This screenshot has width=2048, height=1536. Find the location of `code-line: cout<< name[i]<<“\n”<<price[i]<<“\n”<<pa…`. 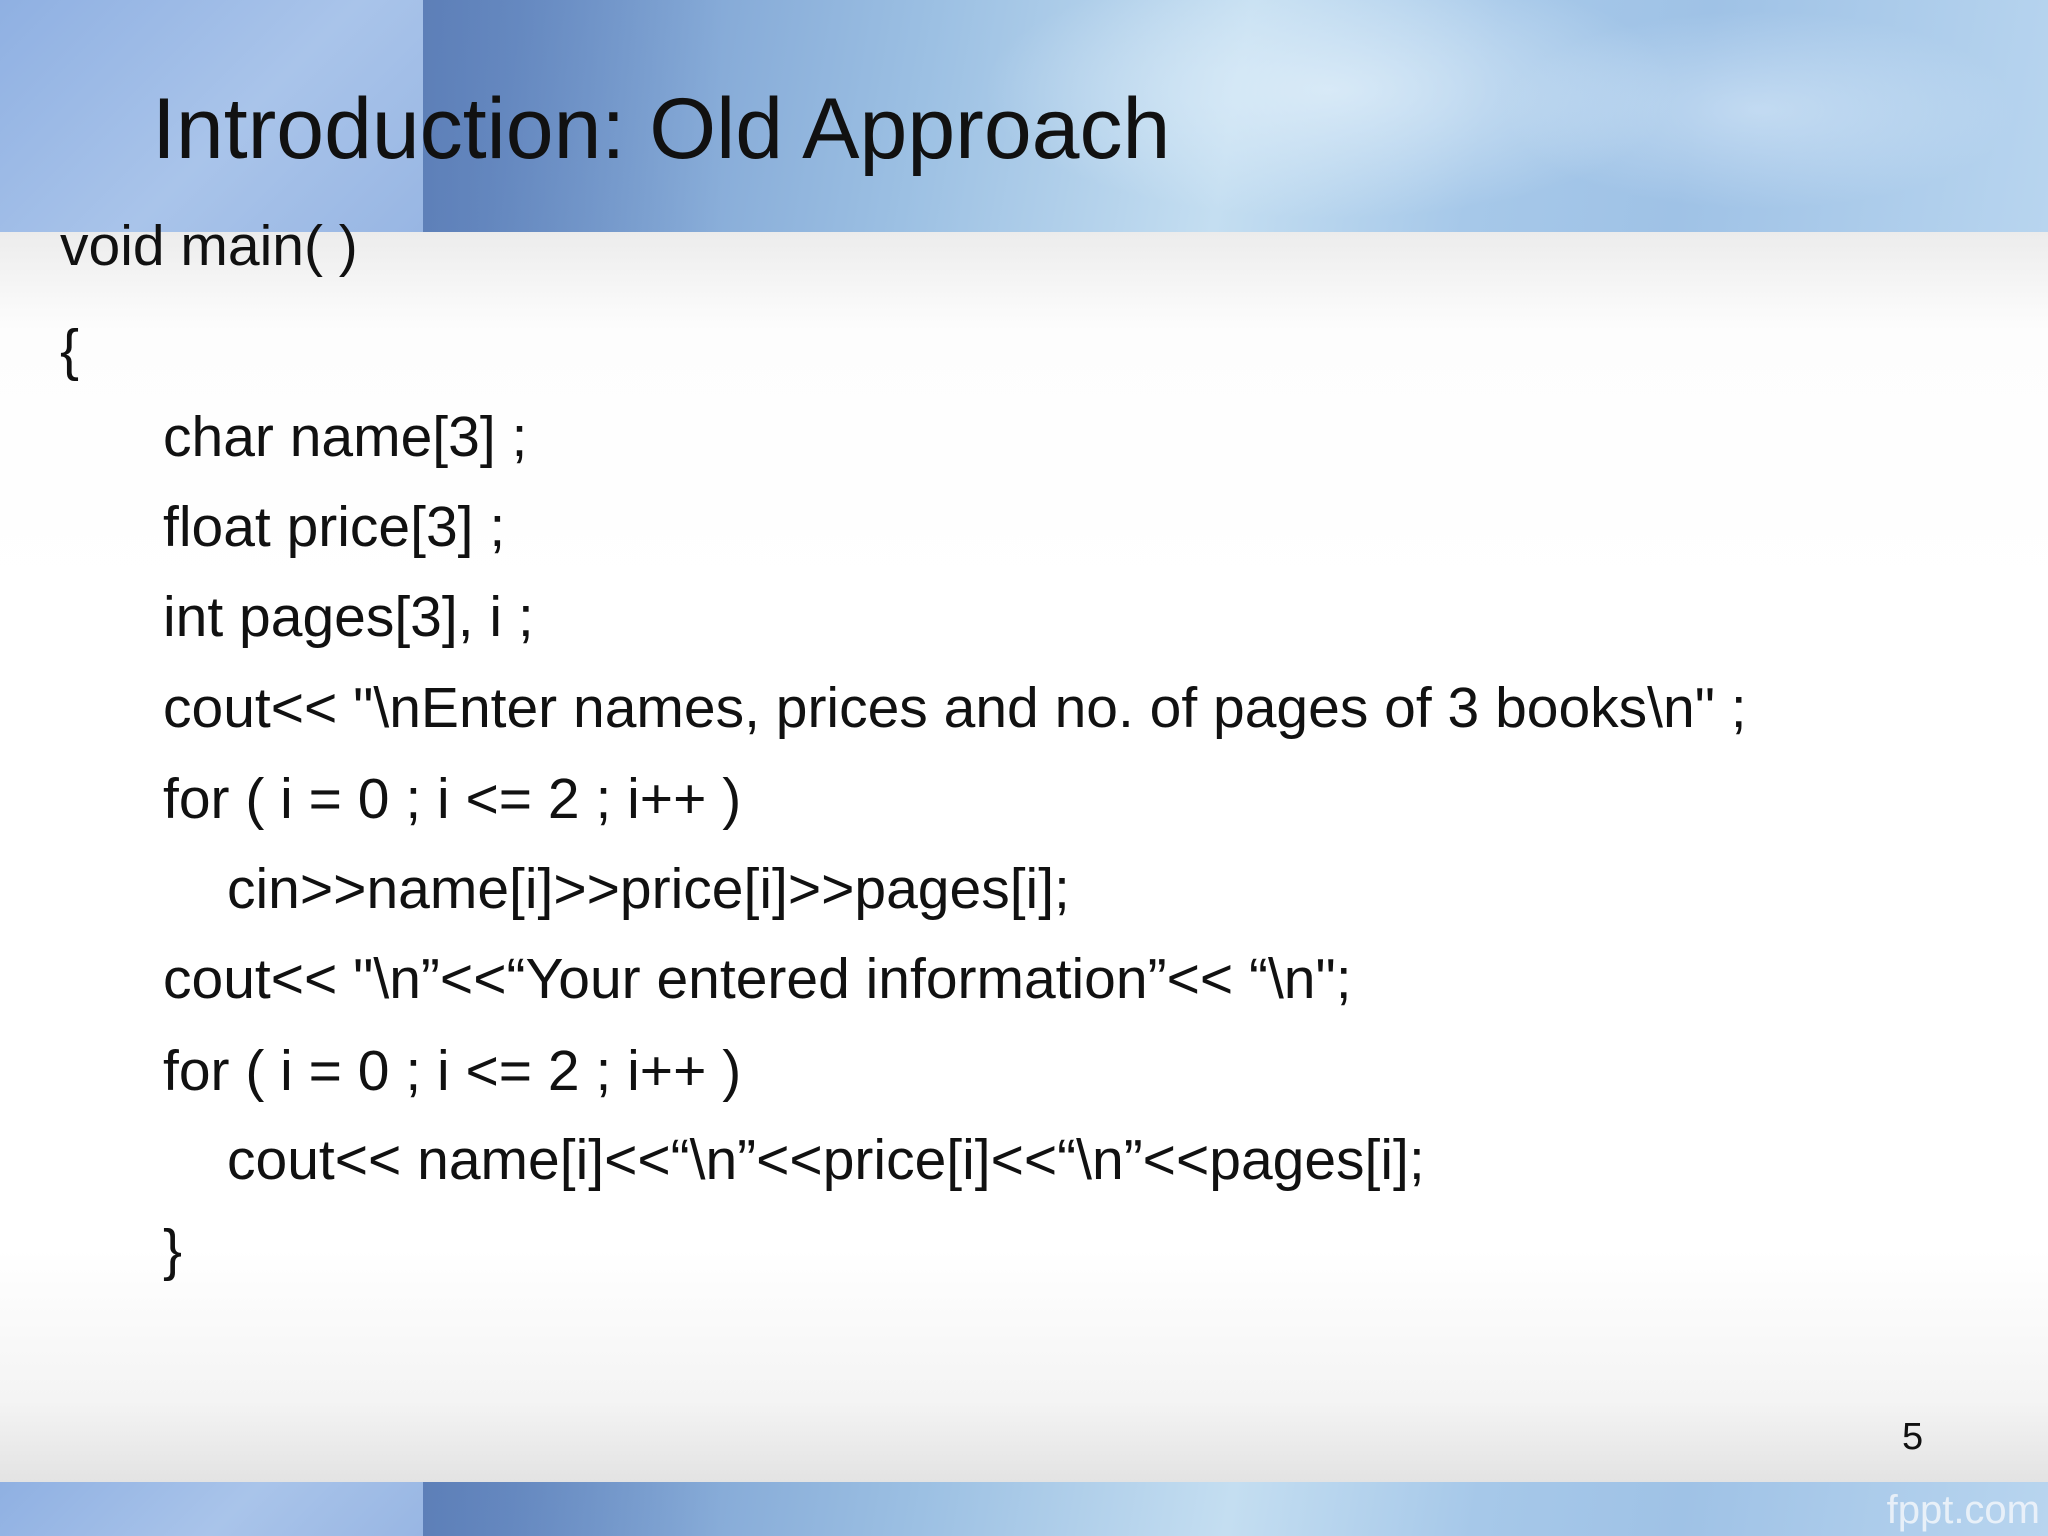

code-line: cout<< name[i]<<“\n”<<price[i]<<“\n”<<pa… is located at coordinates (826, 1160).